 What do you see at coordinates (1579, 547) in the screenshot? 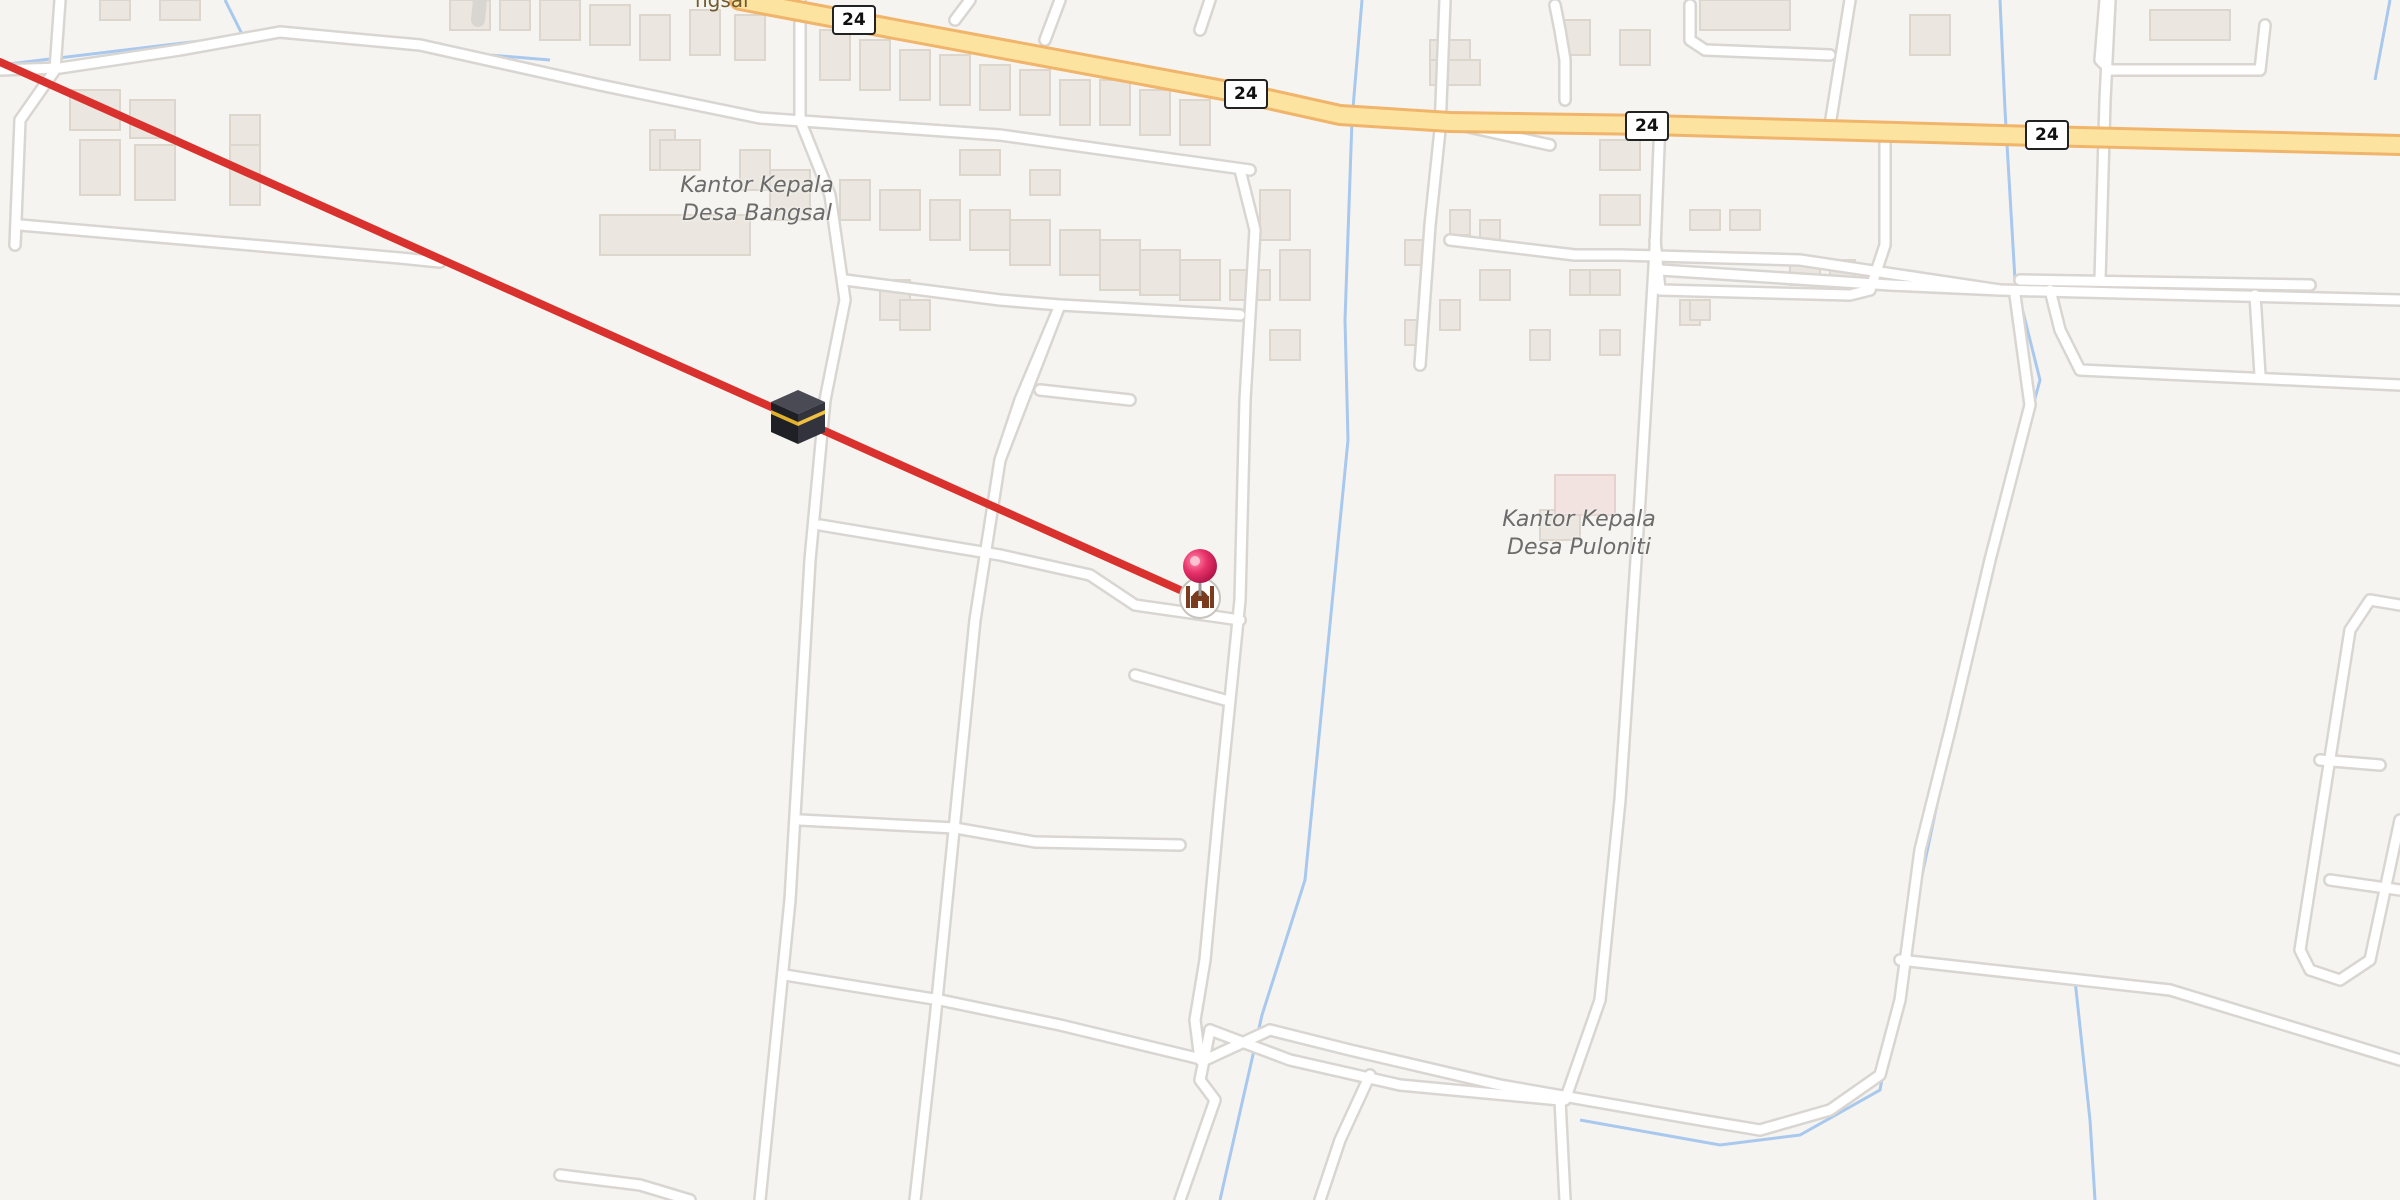
I see `place-label-line: Desa Puloniti` at bounding box center [1579, 547].